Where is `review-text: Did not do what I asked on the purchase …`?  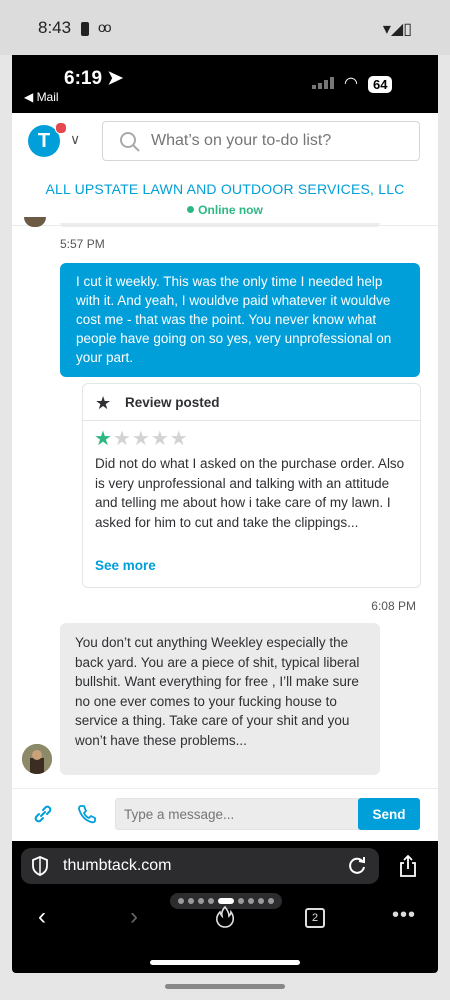 review-text: Did not do what I asked on the purchase … is located at coordinates (250, 493).